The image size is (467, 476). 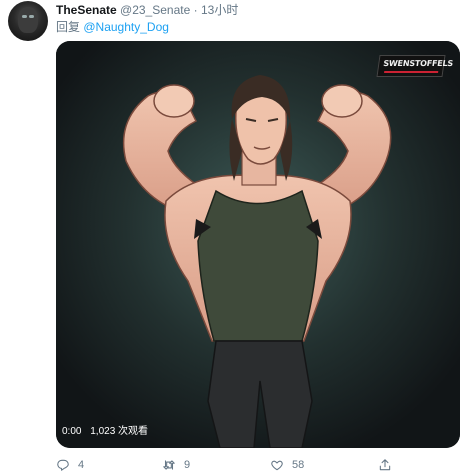 What do you see at coordinates (31, 16) in the screenshot?
I see `avatar-eye-right` at bounding box center [31, 16].